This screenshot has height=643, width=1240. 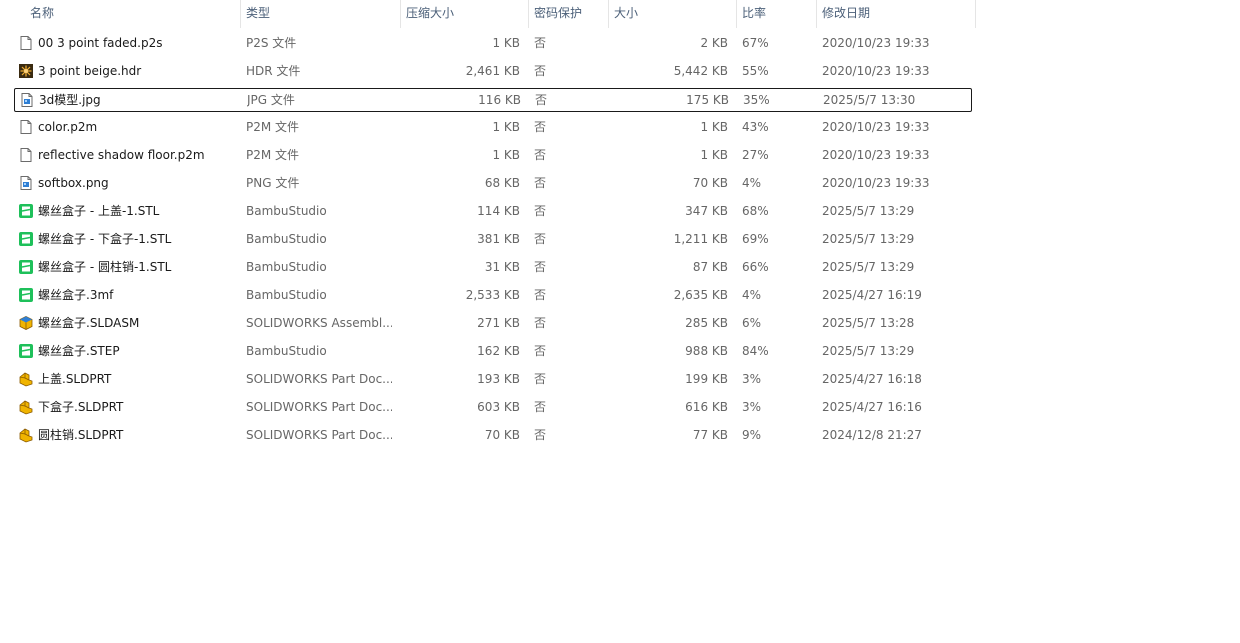 What do you see at coordinates (755, 239) in the screenshot?
I see `file-compression-ratio: 69%` at bounding box center [755, 239].